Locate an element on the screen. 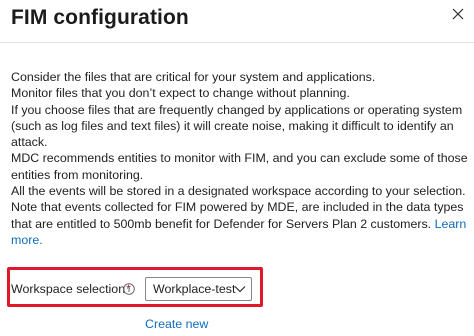 The height and width of the screenshot is (336, 474). workspace-dropdown-value: Workplace-test is located at coordinates (194, 289).